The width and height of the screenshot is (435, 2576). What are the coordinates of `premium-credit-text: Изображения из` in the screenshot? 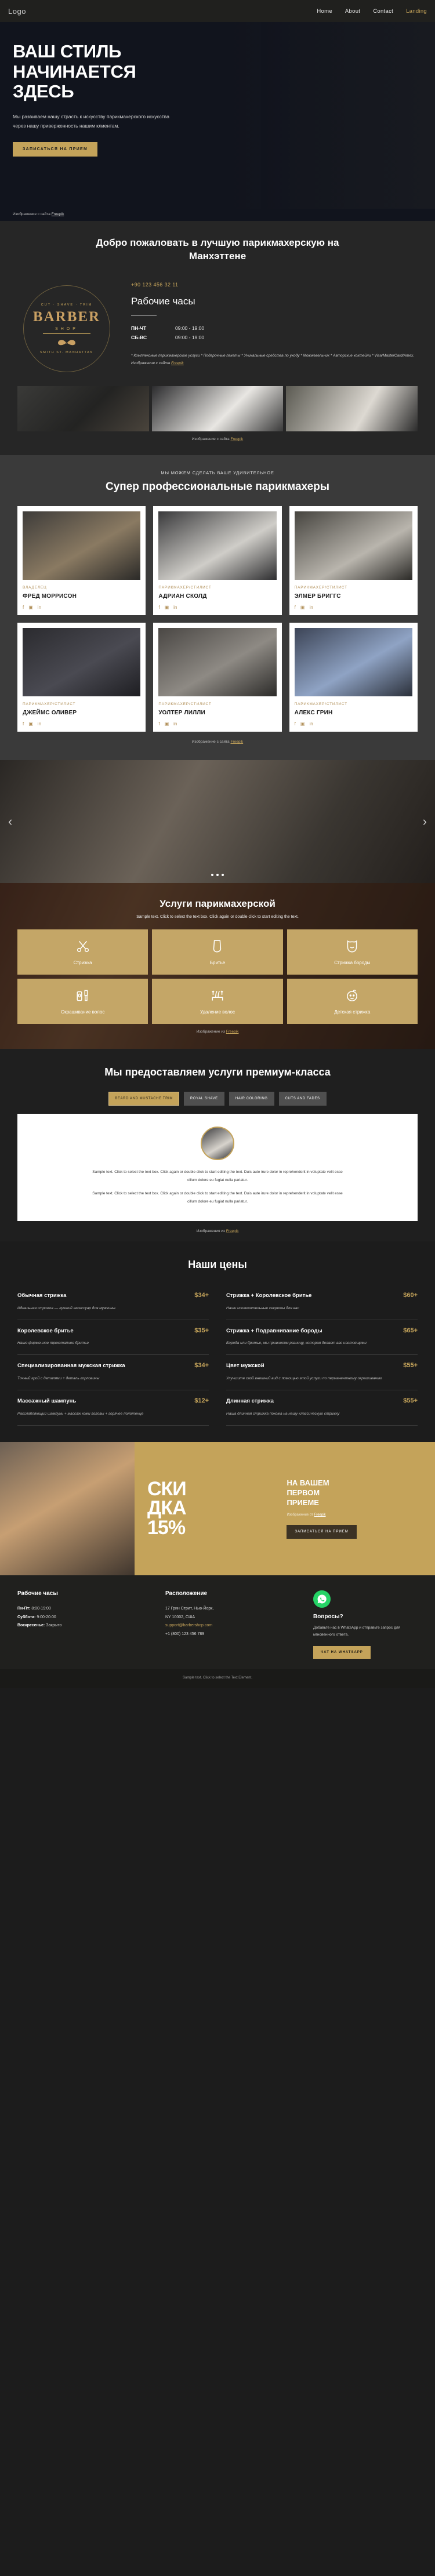 It's located at (211, 1231).